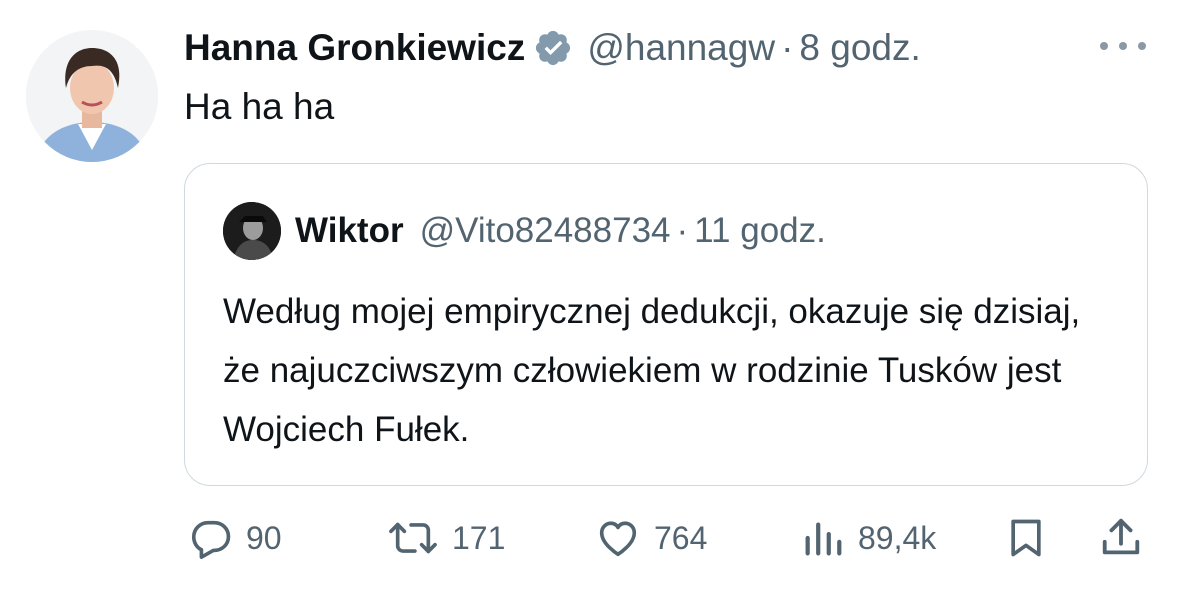 This screenshot has height=590, width=1178. I want to click on views-button: 89,4k, so click(868, 538).